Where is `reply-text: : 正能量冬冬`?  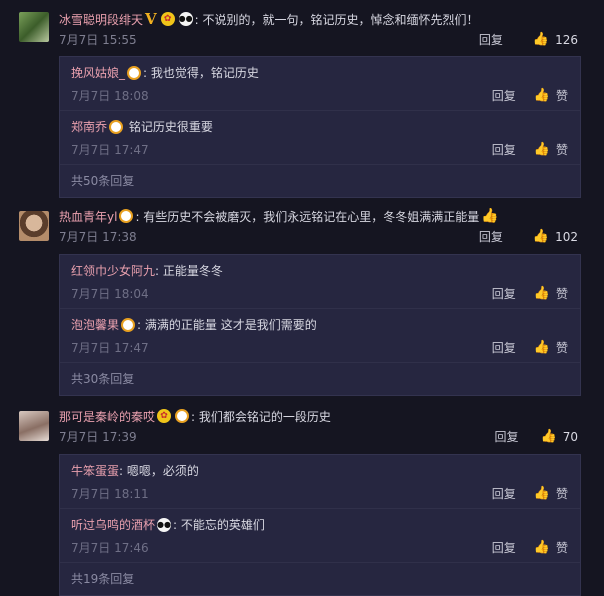
reply-text: : 正能量冬冬 is located at coordinates (189, 271).